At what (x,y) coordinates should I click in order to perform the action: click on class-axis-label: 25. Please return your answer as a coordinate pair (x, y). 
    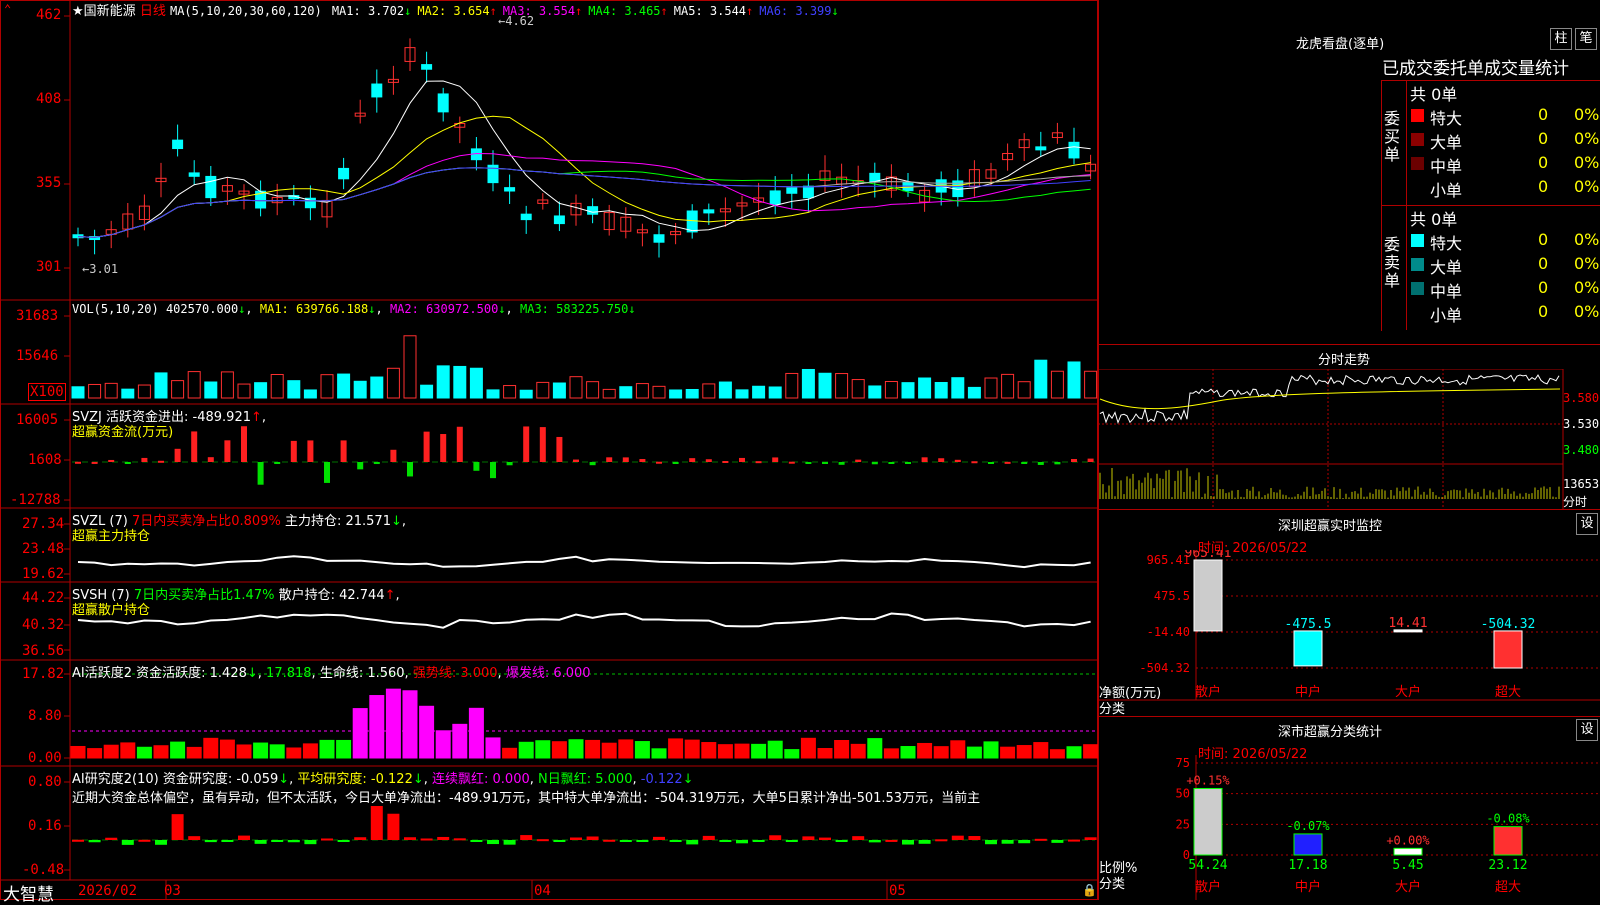
    Looking at the image, I should click on (1183, 824).